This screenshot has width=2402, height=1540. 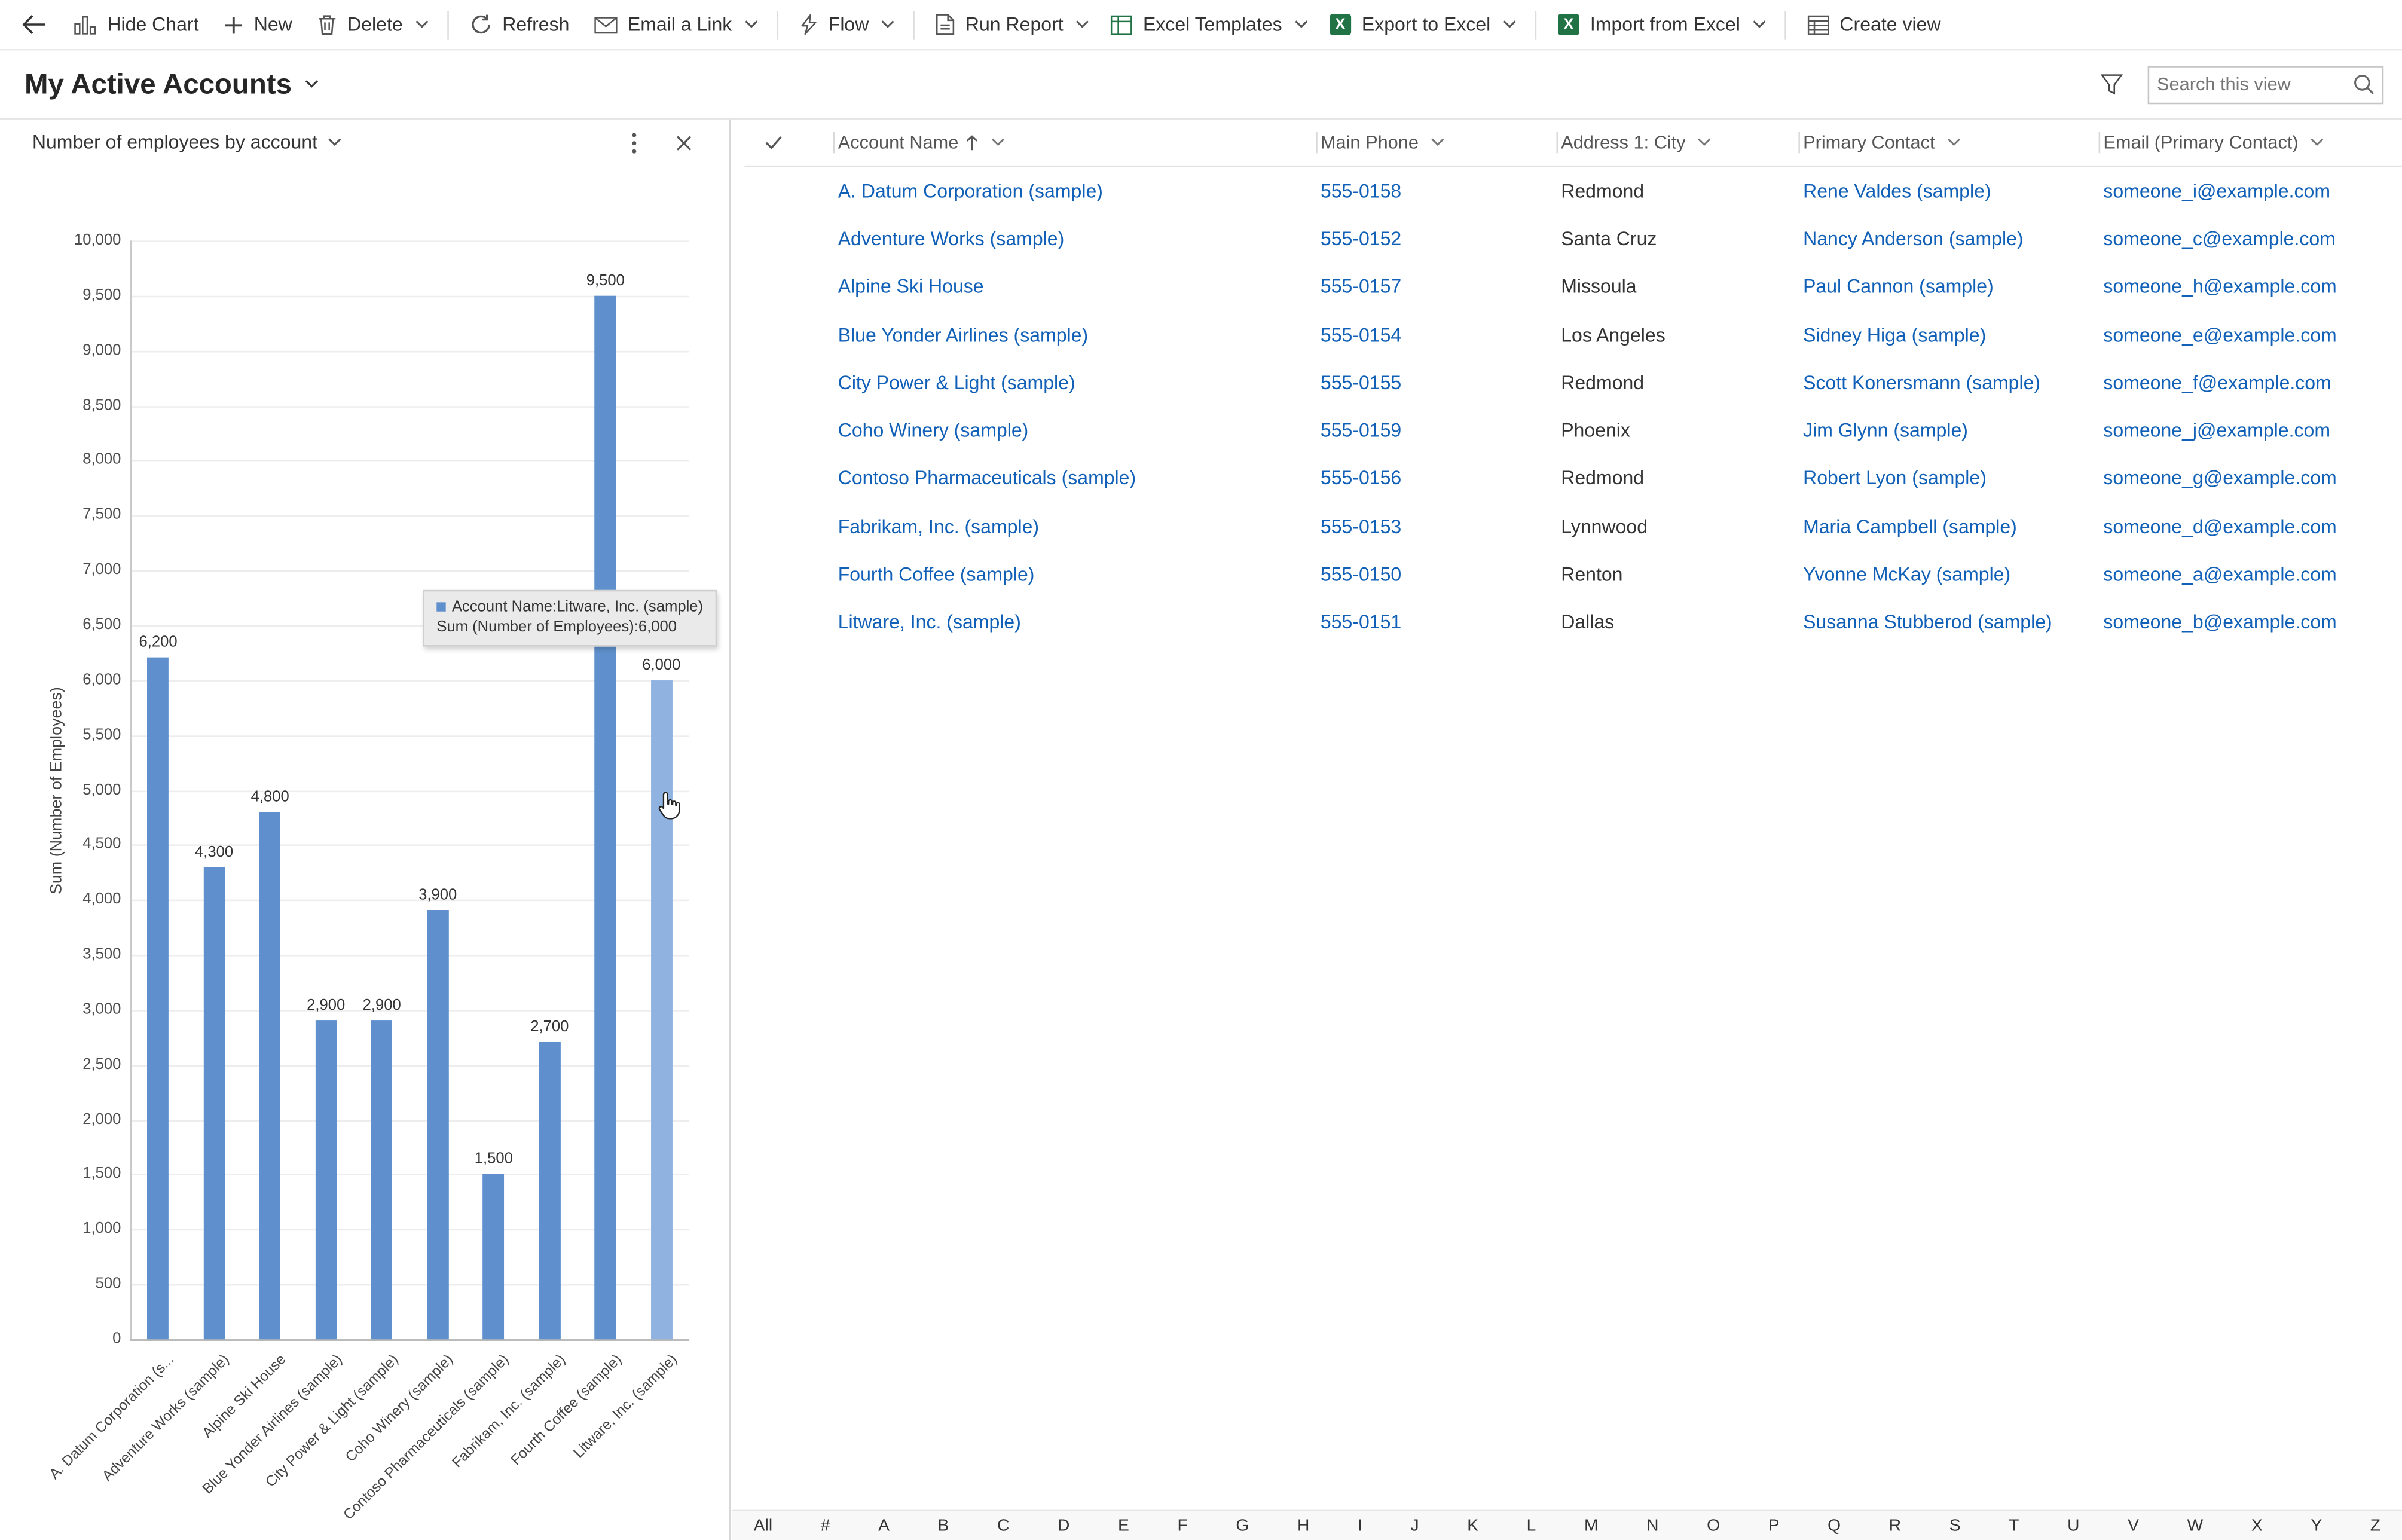 What do you see at coordinates (957, 382) in the screenshot?
I see `account-link: City Power & Light (sample)` at bounding box center [957, 382].